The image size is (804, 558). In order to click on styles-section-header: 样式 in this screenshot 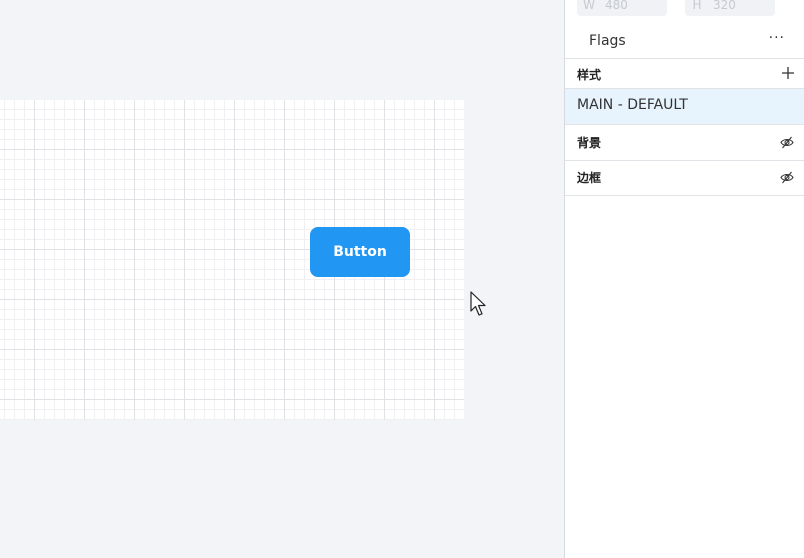, I will do `click(684, 74)`.